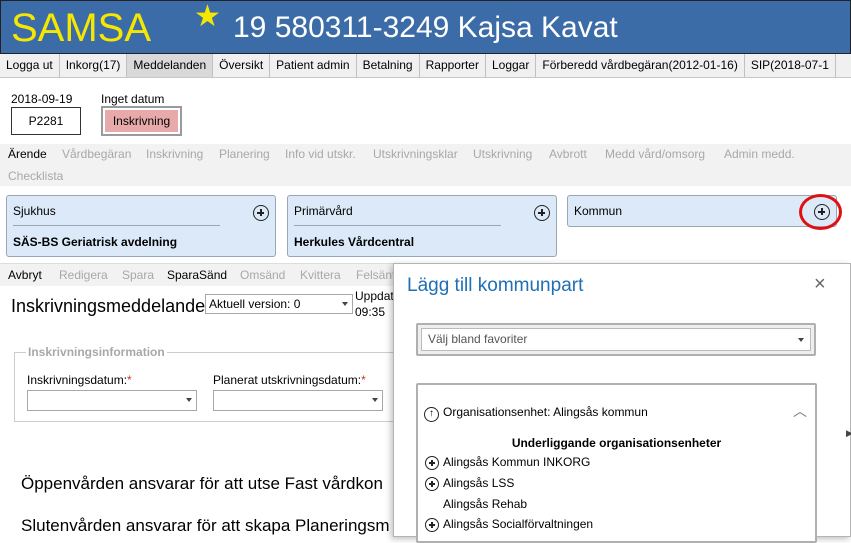  I want to click on favorites-placeholder: Välj bland favoriter, so click(478, 339).